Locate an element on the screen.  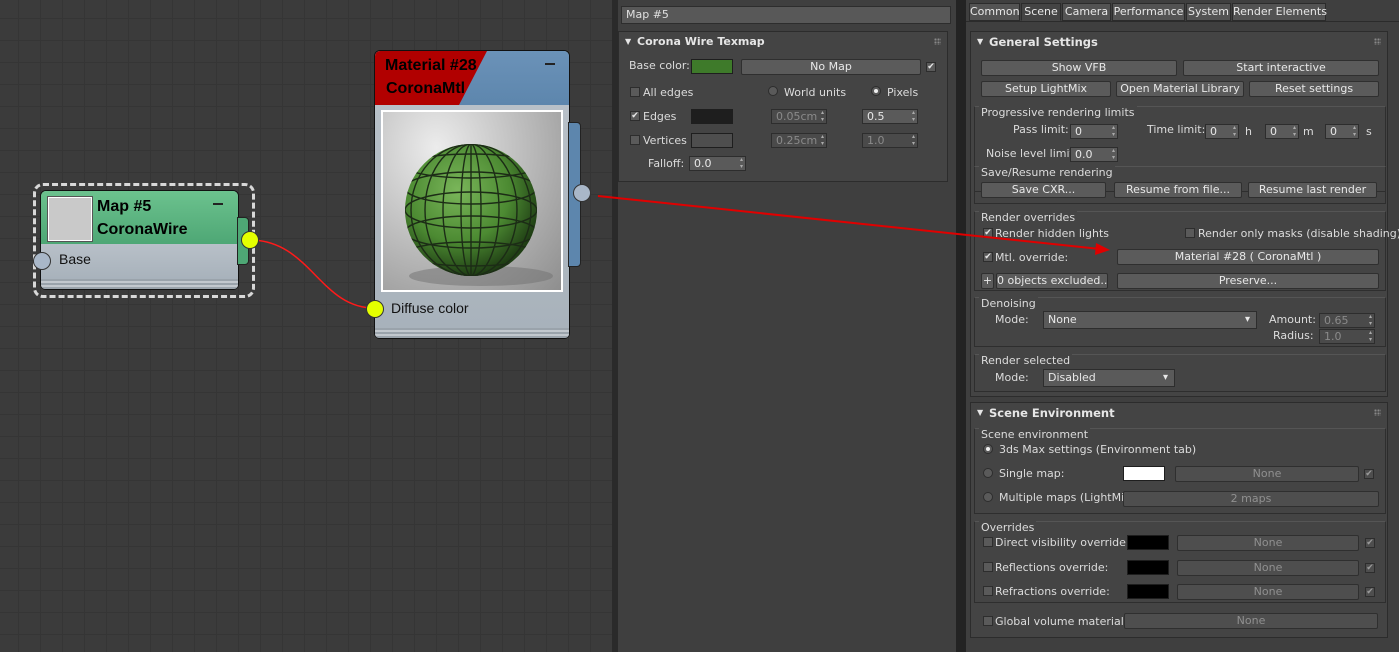
resume-last-render-button: Resume last render is located at coordinates (1312, 190).